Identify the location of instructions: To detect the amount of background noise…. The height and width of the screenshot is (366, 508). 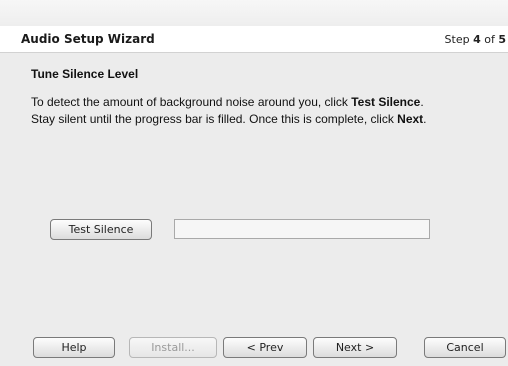
(229, 111).